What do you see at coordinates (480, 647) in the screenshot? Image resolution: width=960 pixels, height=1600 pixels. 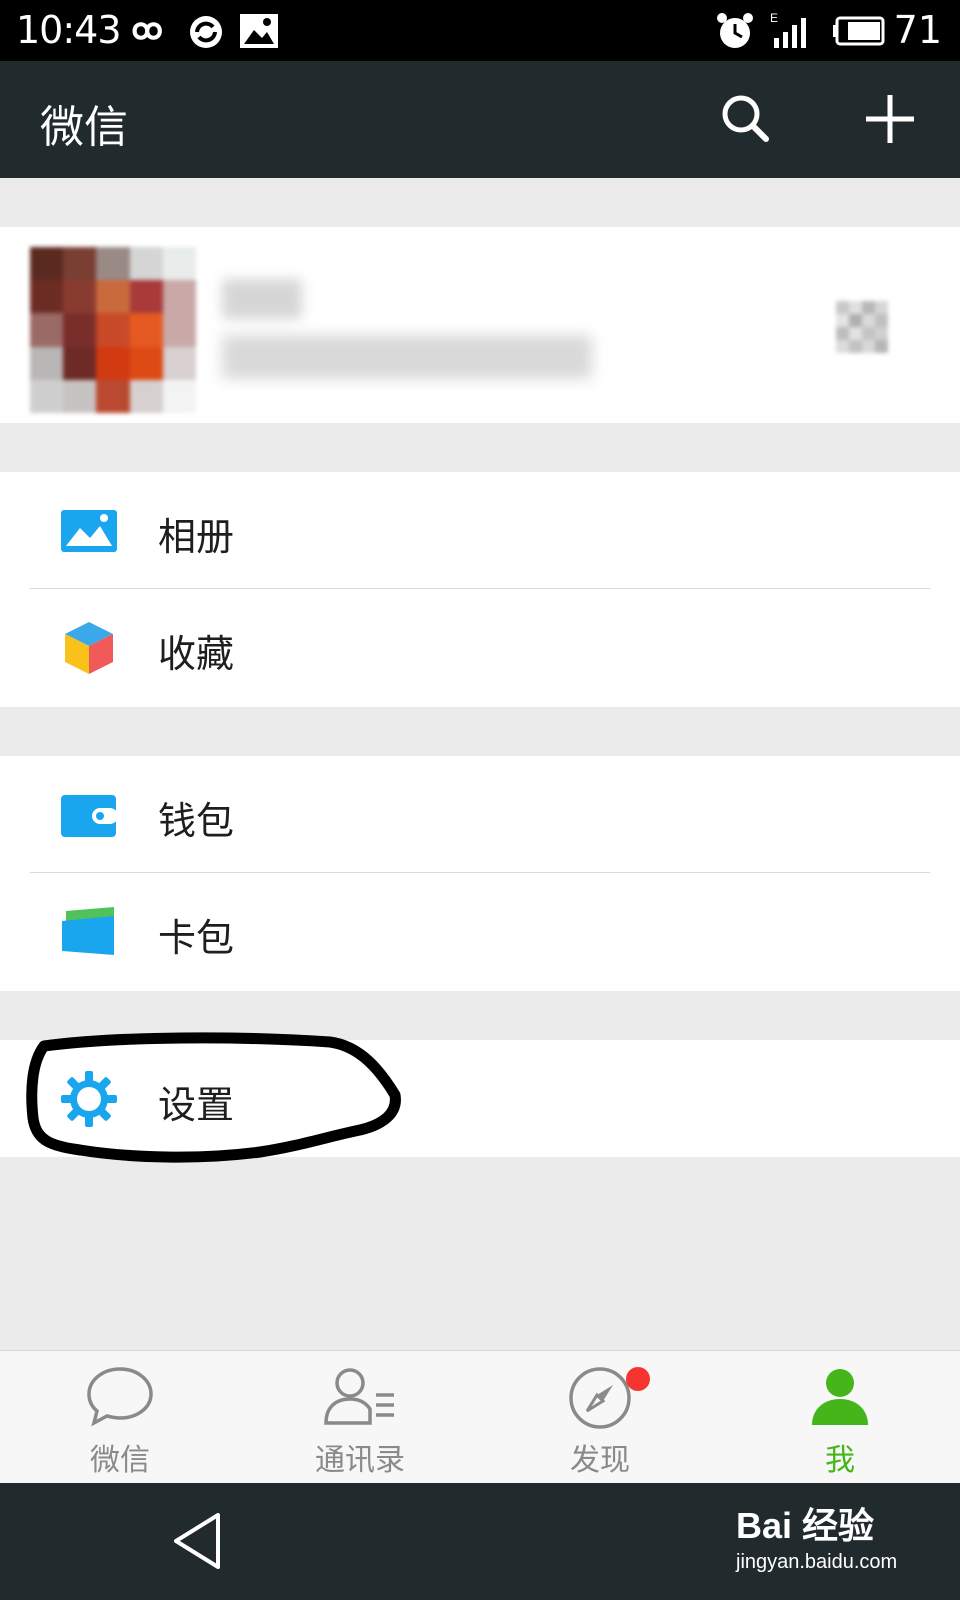 I see `menu-item-favorites: 收藏` at bounding box center [480, 647].